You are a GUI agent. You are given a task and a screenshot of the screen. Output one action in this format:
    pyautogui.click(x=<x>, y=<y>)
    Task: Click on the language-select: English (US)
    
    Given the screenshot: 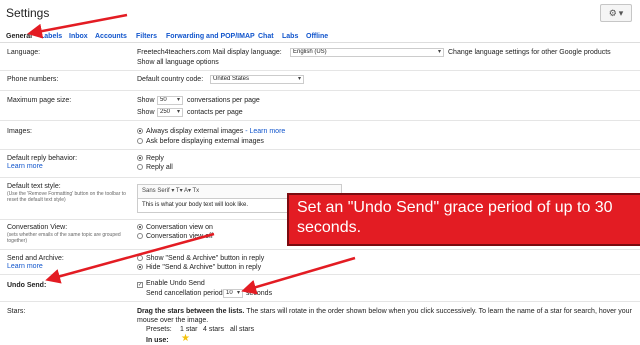 What is the action you would take?
    pyautogui.click(x=367, y=52)
    